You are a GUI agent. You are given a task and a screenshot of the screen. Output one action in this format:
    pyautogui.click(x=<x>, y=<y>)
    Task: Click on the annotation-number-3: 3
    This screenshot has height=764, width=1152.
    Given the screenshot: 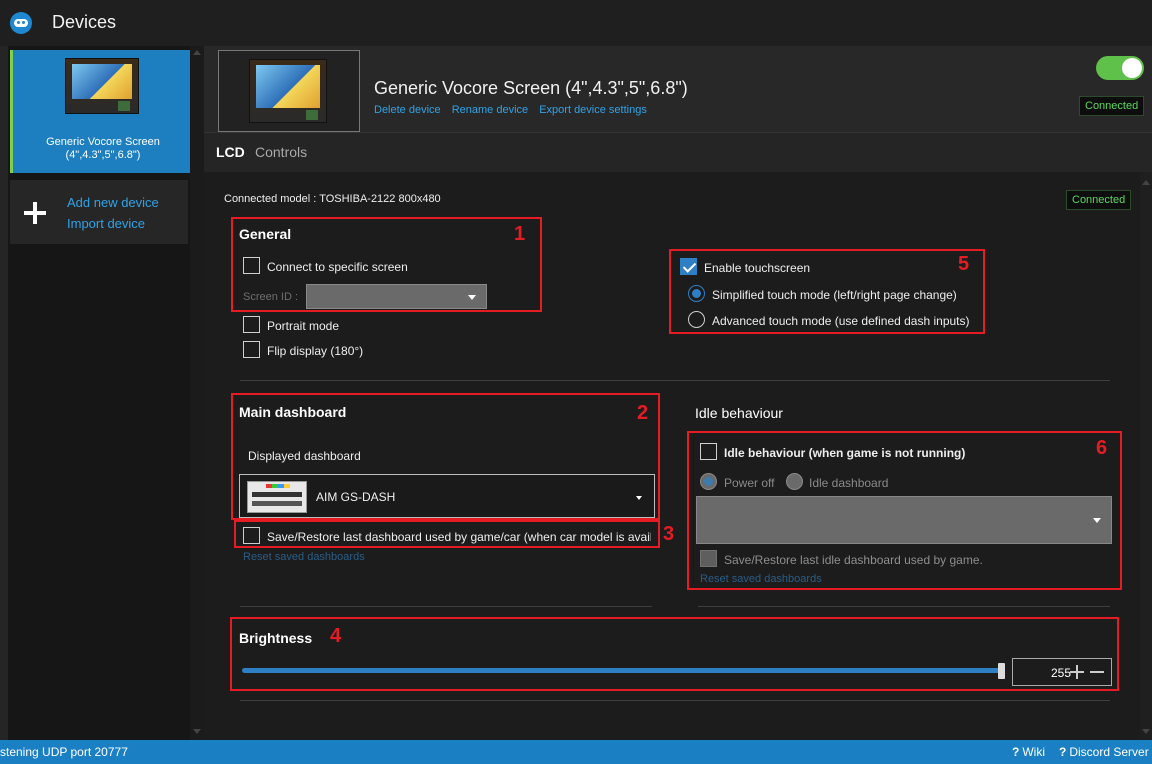 What is the action you would take?
    pyautogui.click(x=669, y=534)
    